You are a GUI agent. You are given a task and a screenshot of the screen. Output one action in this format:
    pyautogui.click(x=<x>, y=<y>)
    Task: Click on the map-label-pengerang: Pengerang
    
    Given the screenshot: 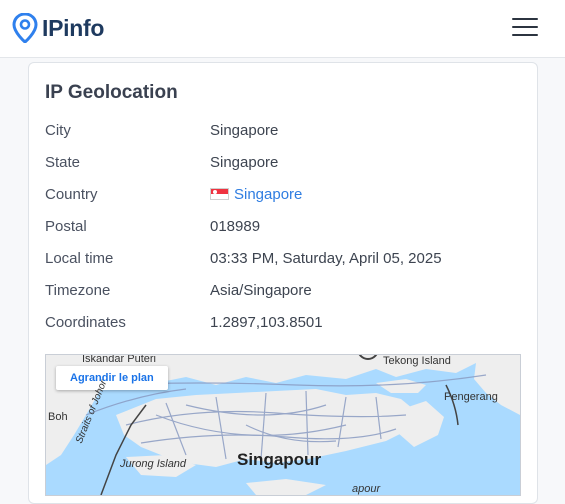 What is the action you would take?
    pyautogui.click(x=471, y=397)
    